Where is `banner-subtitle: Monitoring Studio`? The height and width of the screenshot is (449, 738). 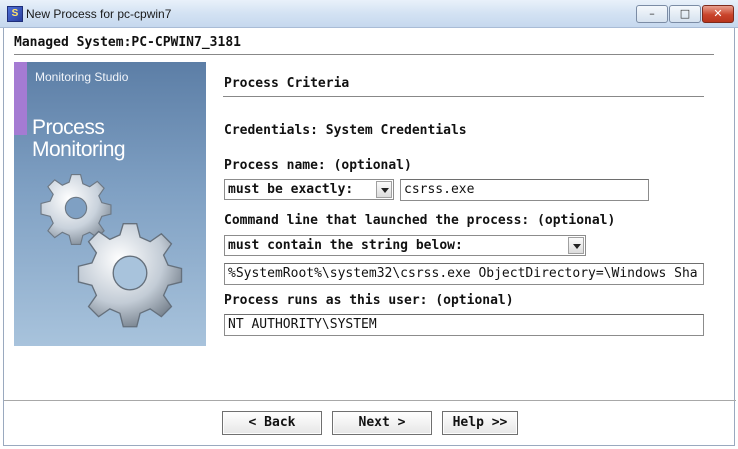
banner-subtitle: Monitoring Studio is located at coordinates (82, 77).